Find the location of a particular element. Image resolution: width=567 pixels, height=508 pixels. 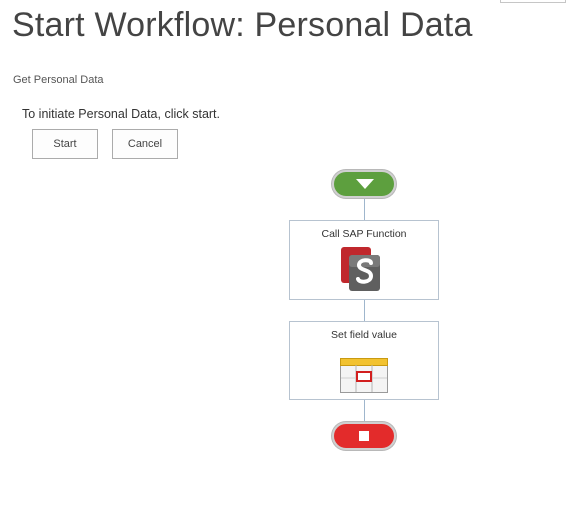

action-call-sap-function: Call SAP Function is located at coordinates (364, 260).